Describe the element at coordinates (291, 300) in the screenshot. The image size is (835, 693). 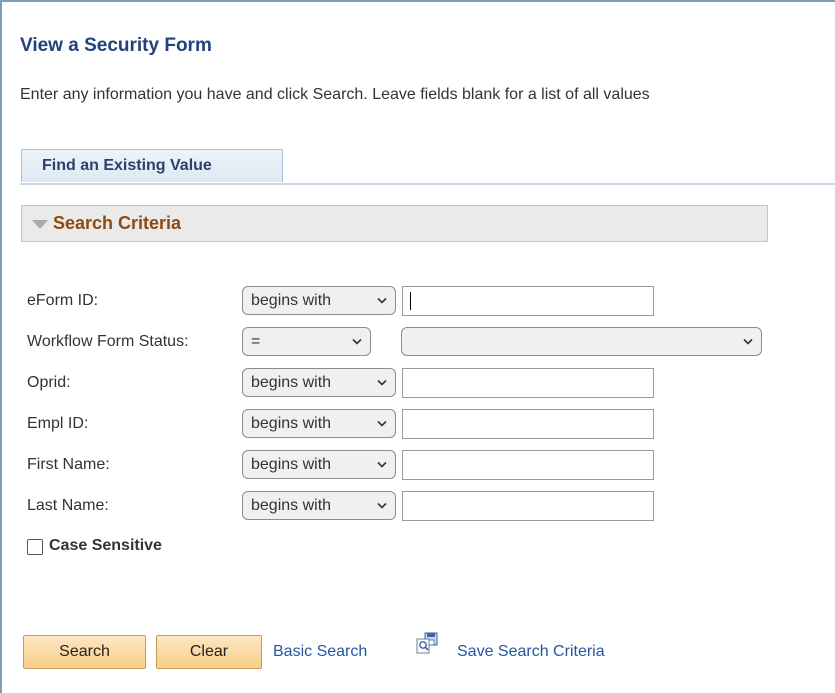
I see `eform-id-operator-value: begins with` at that location.